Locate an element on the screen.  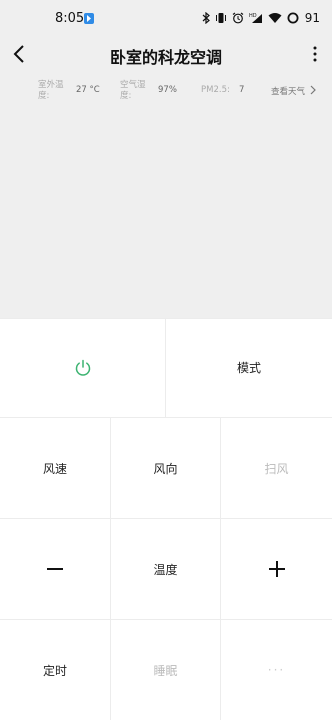
svg-text: HD is located at coordinates (253, 16).